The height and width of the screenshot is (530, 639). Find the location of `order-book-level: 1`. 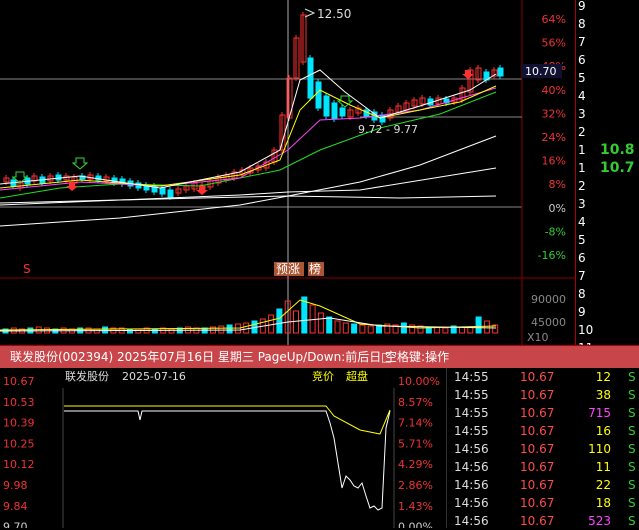

order-book-level: 1 is located at coordinates (582, 168).